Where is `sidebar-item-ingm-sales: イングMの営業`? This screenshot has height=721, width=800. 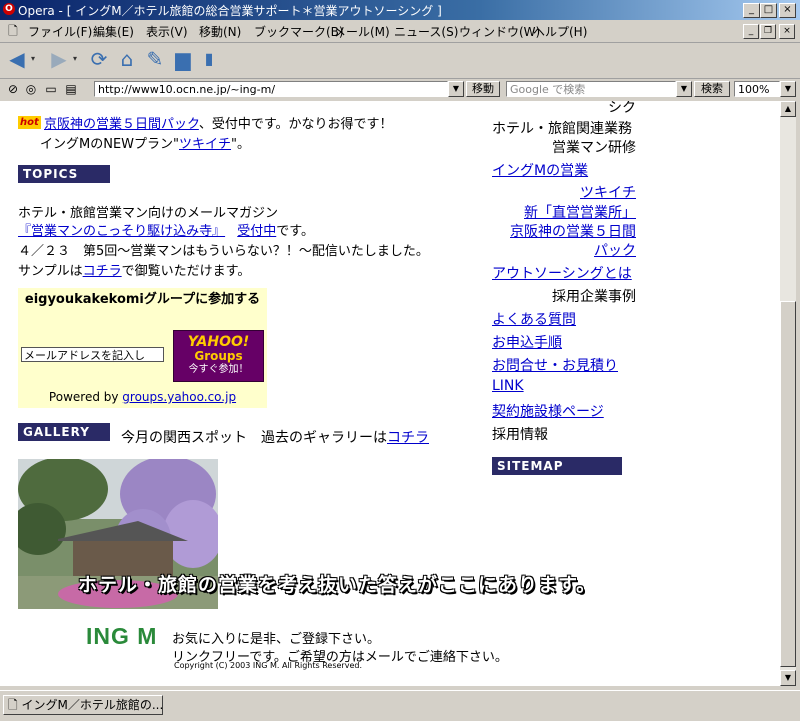 sidebar-item-ingm-sales: イングMの営業 is located at coordinates (540, 170).